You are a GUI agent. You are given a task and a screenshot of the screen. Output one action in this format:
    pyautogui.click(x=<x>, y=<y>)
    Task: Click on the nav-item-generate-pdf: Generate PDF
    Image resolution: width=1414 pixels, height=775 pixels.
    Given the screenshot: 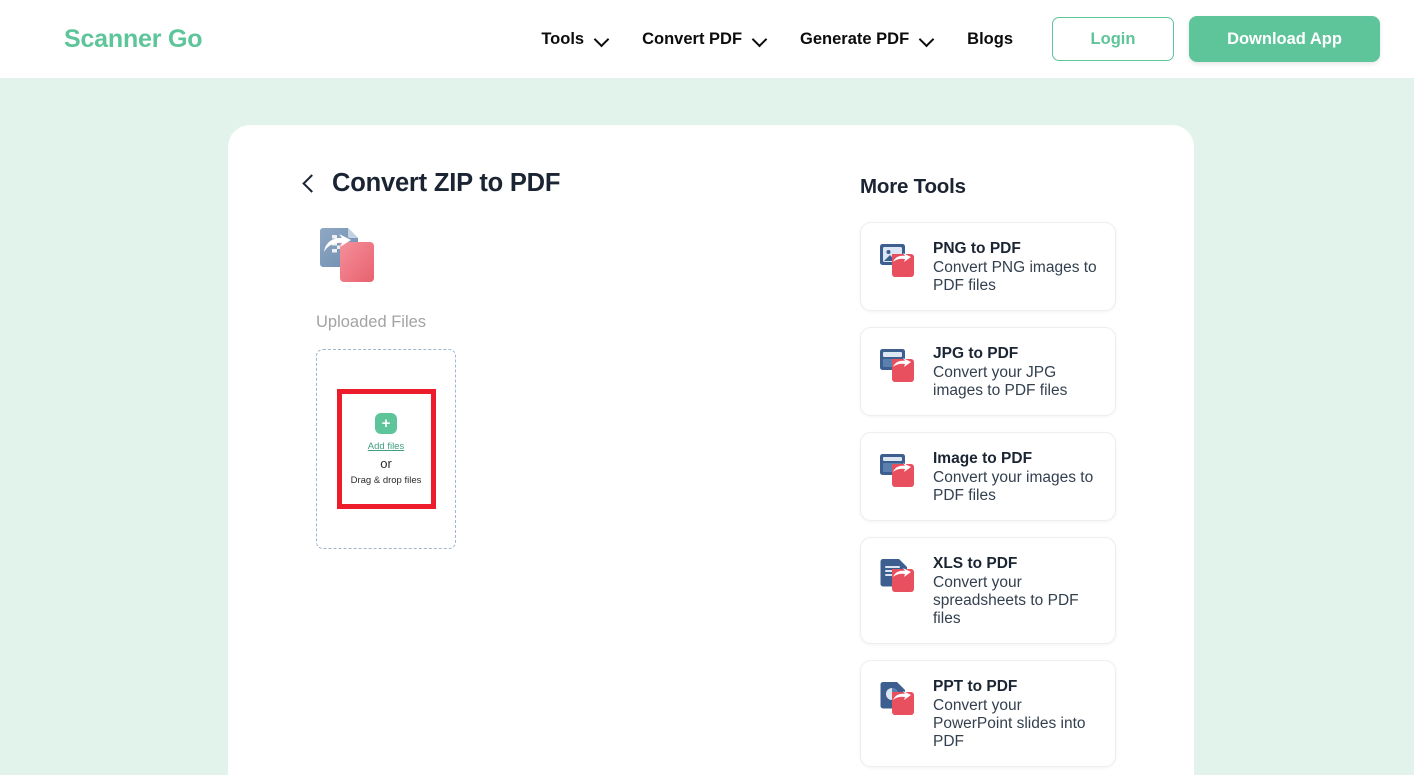 What is the action you would take?
    pyautogui.click(x=866, y=39)
    